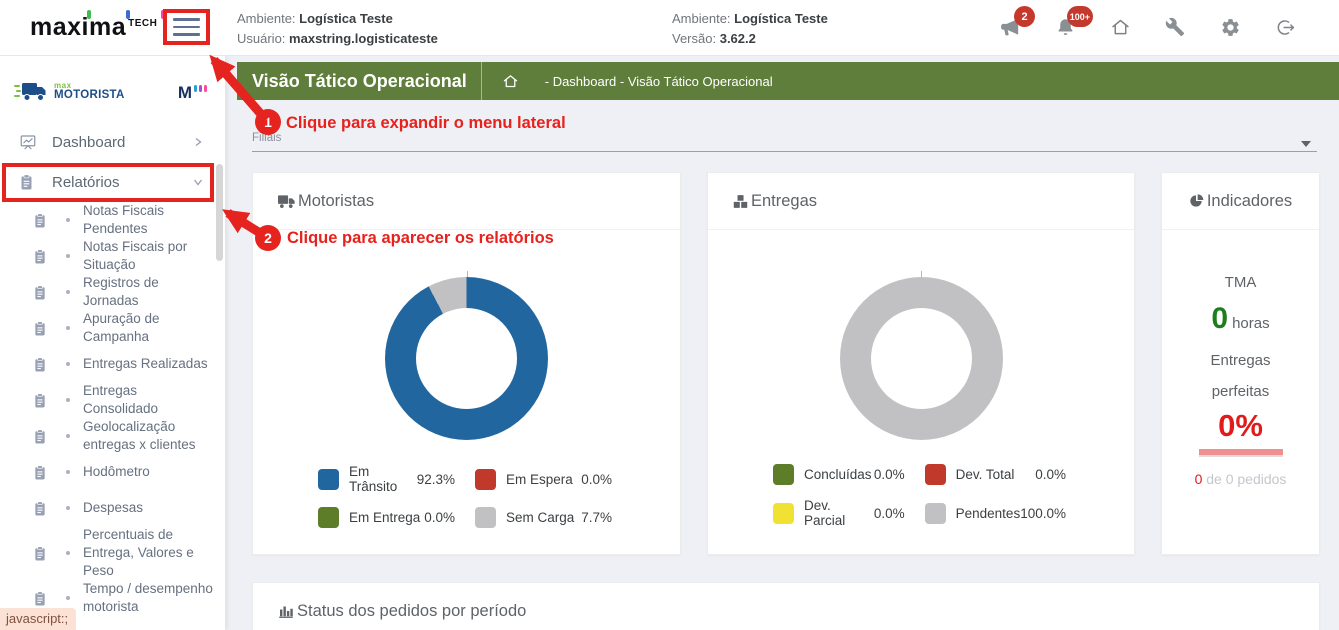 The width and height of the screenshot is (1339, 630). Describe the element at coordinates (386, 479) in the screenshot. I see `legend-item: Em Trânsito 92.3%` at that location.